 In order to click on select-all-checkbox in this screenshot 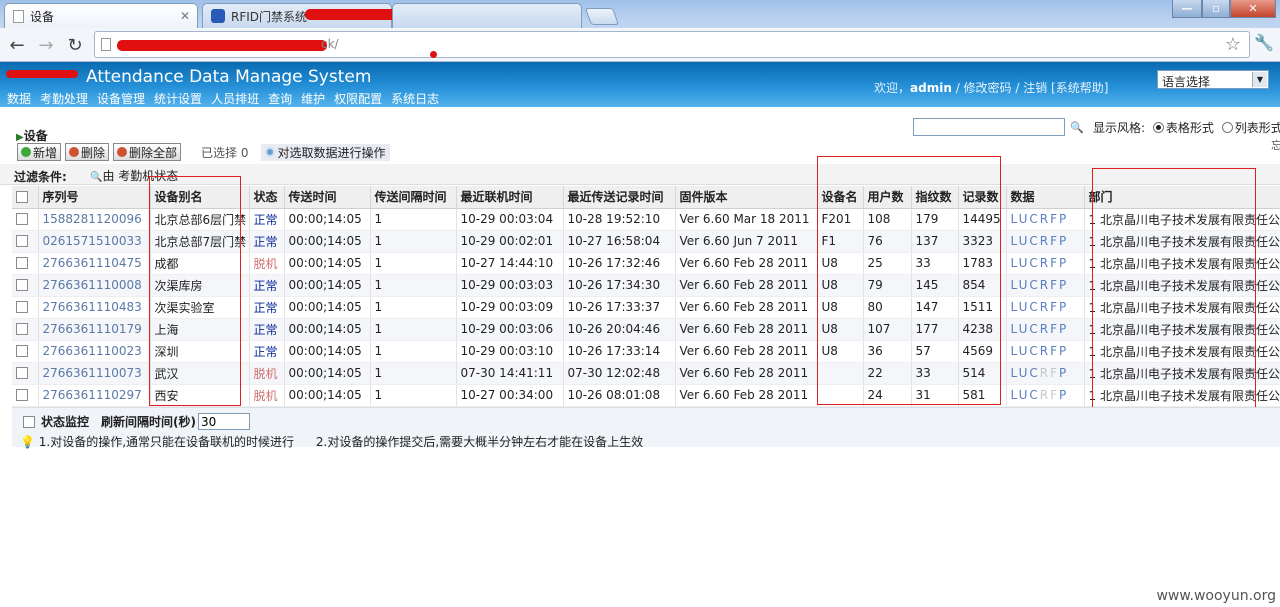, I will do `click(25, 197)`.